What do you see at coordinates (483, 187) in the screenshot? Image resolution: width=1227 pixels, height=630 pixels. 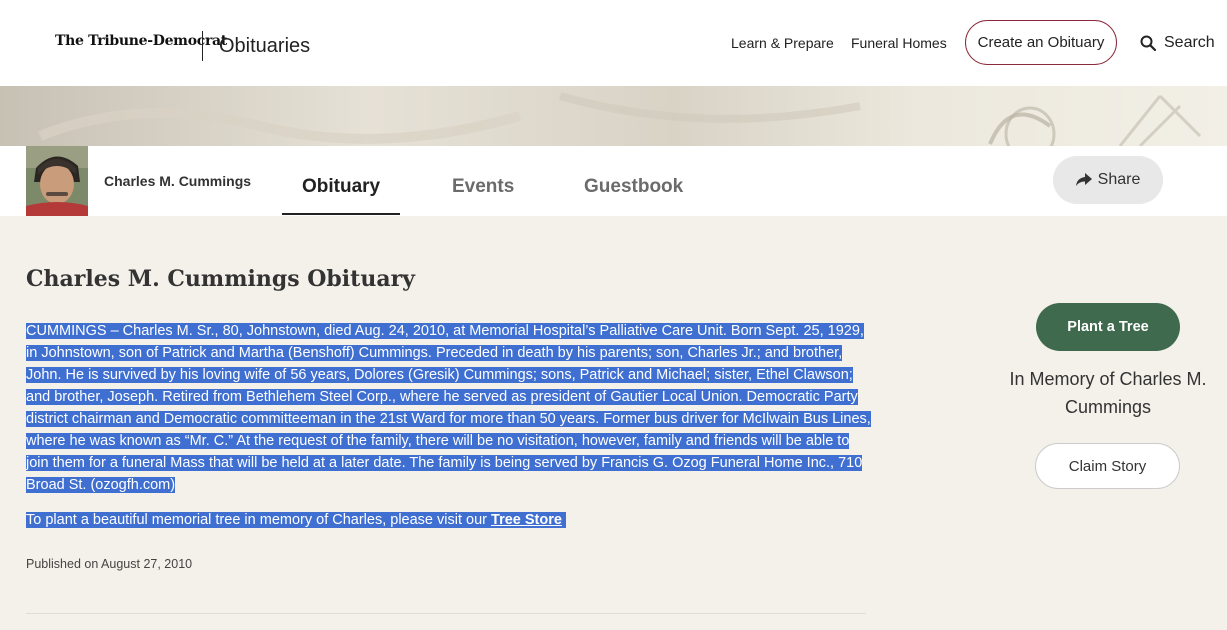 I see `tab-events: Events` at bounding box center [483, 187].